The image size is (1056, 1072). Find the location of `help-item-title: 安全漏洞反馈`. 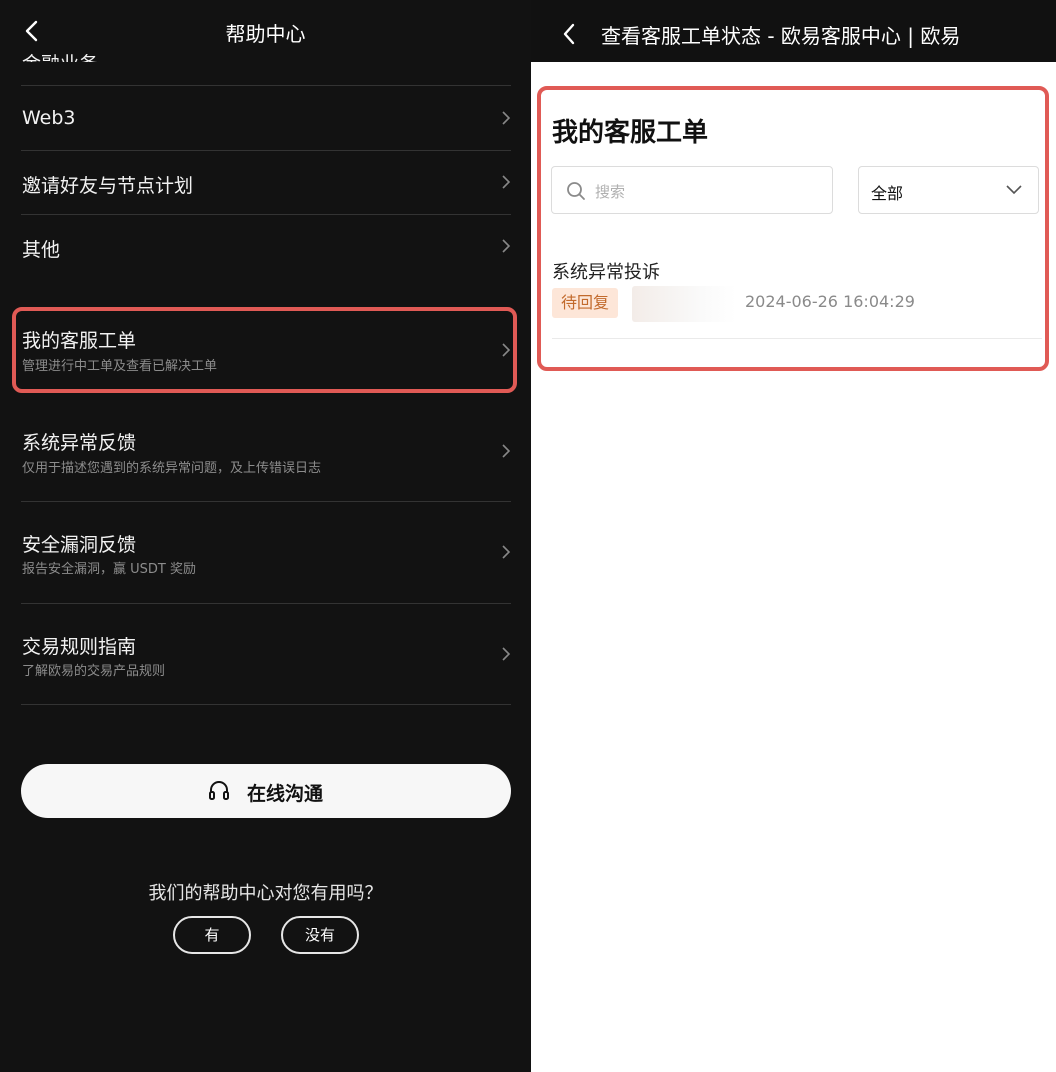

help-item-title: 安全漏洞反馈 is located at coordinates (79, 545).